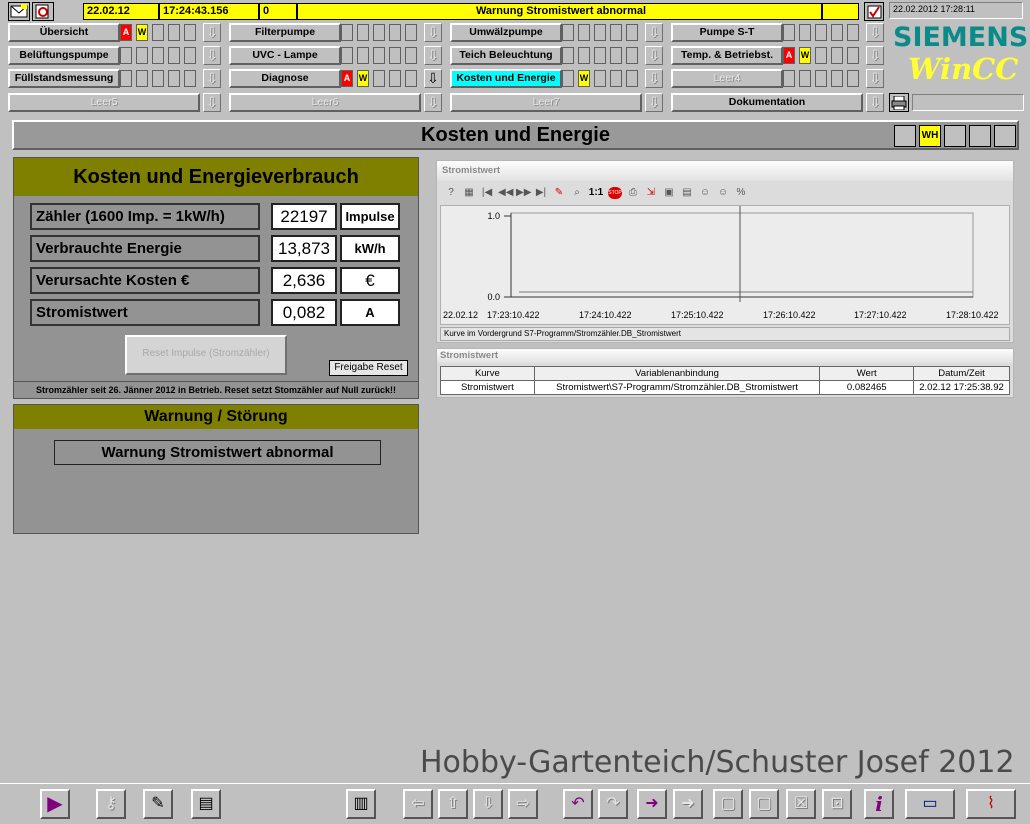 The image size is (1030, 824). I want to click on original-view-icon: 1:1, so click(596, 193).